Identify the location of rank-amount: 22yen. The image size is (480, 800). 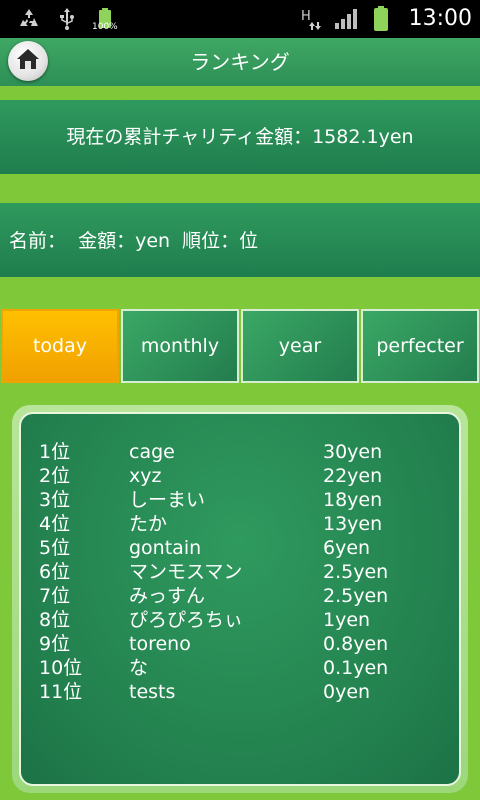
(353, 476).